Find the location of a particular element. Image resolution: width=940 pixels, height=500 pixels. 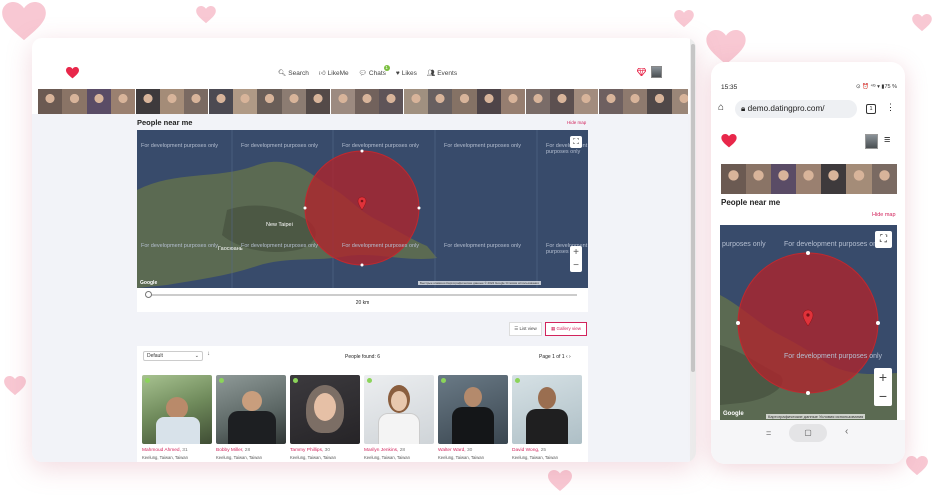

tabs-button: 1 is located at coordinates (871, 109).